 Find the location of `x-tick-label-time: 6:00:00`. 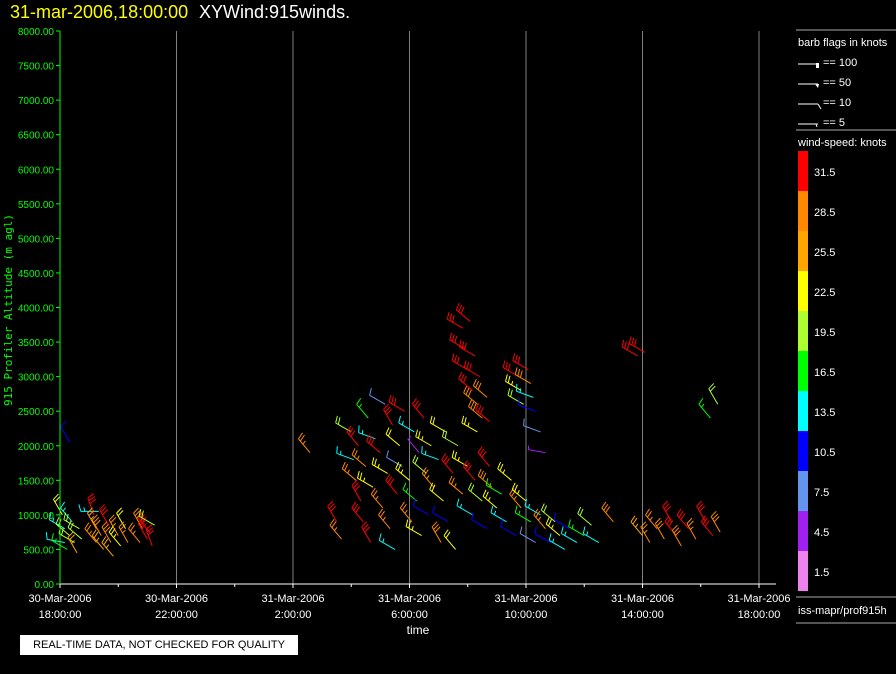

x-tick-label-time: 6:00:00 is located at coordinates (409, 615).